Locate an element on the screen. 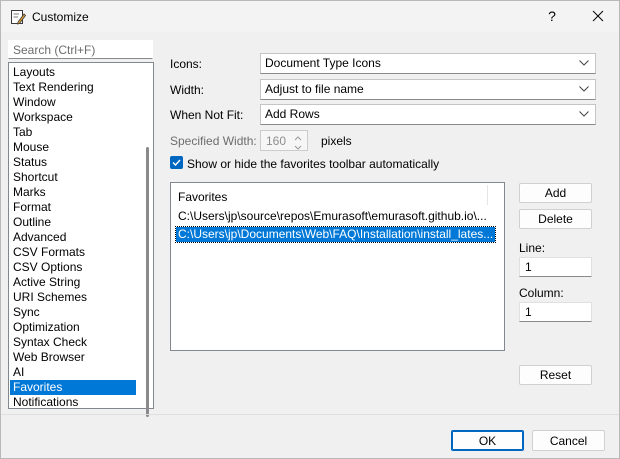 This screenshot has height=459, width=620. category-item: Favorites is located at coordinates (73, 387).